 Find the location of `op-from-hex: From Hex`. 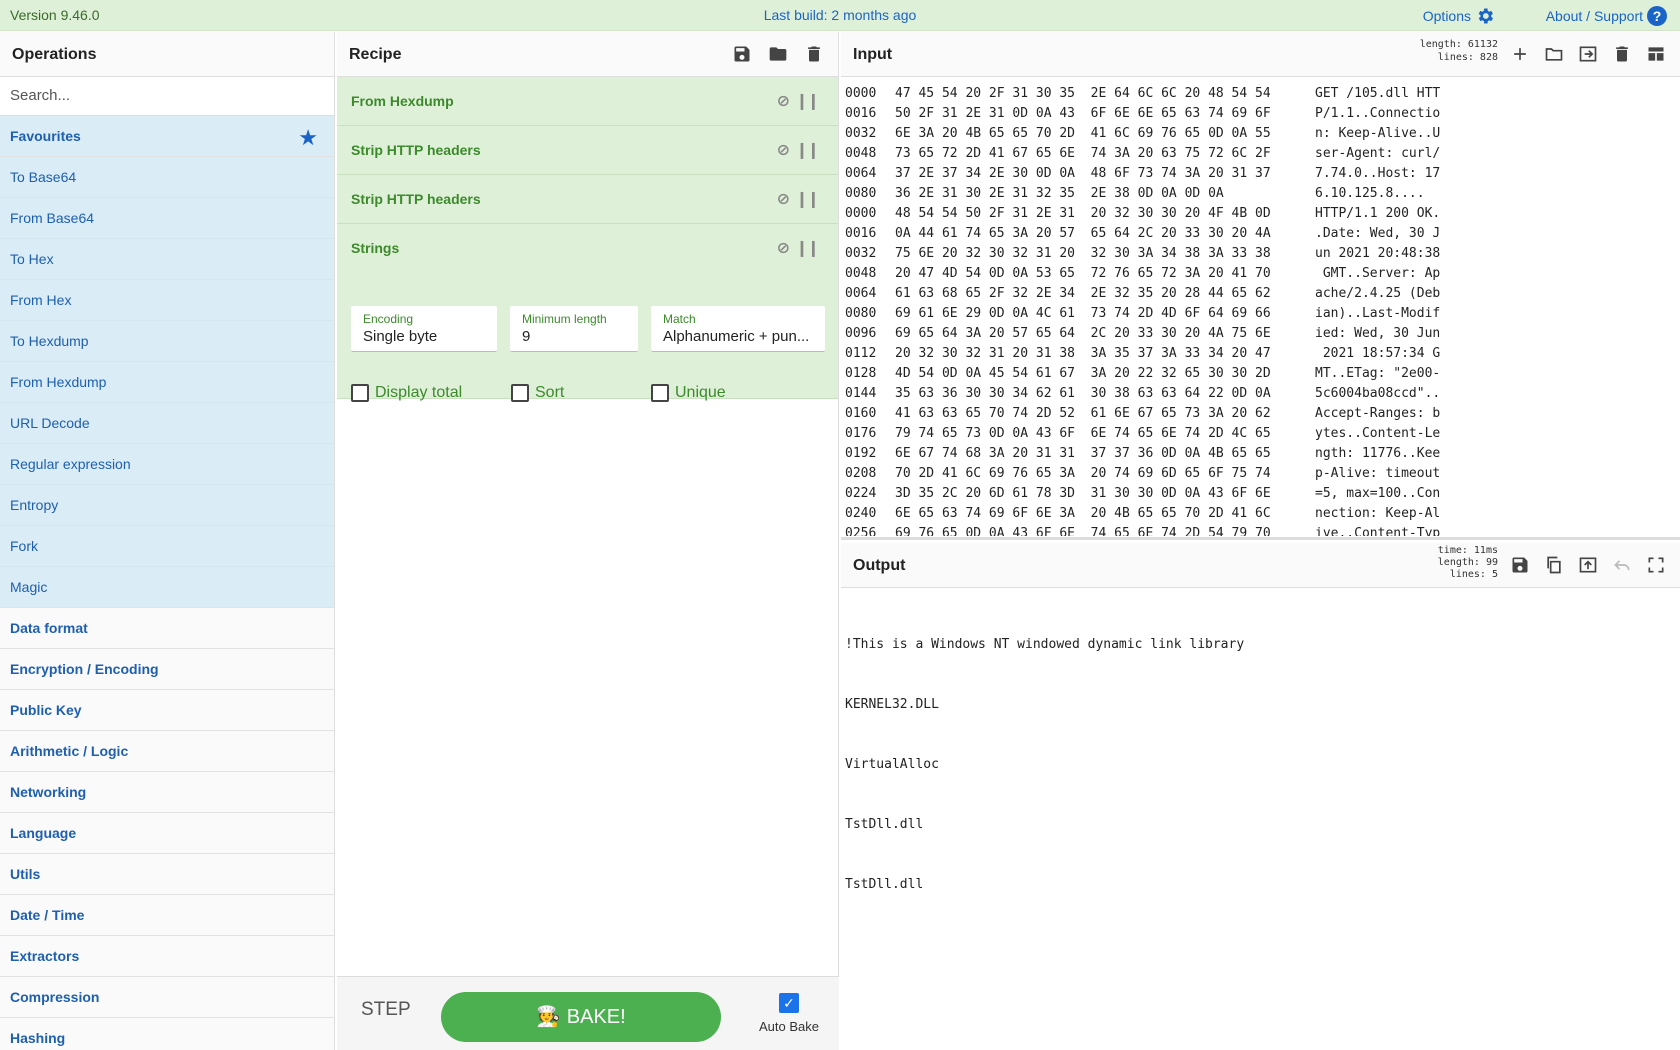

op-from-hex: From Hex is located at coordinates (167, 300).